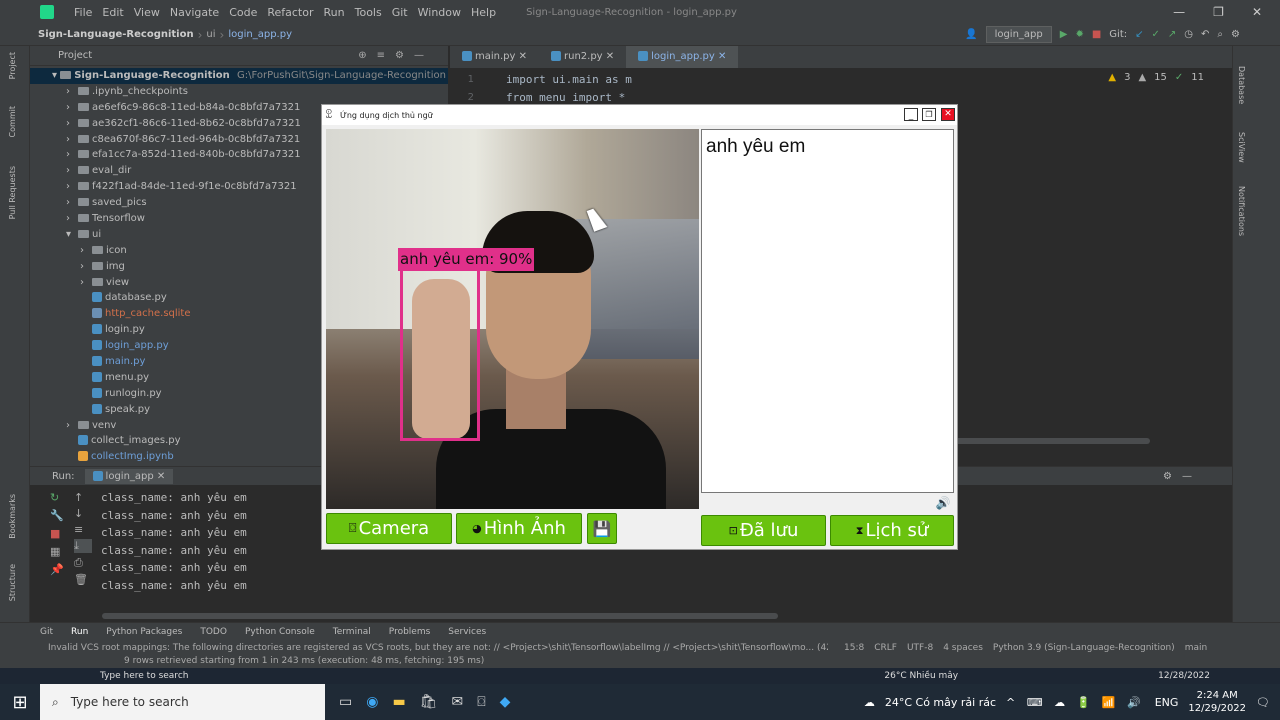 The width and height of the screenshot is (1280, 720). Describe the element at coordinates (60, 569) in the screenshot. I see `pin-icon: 📌` at that location.